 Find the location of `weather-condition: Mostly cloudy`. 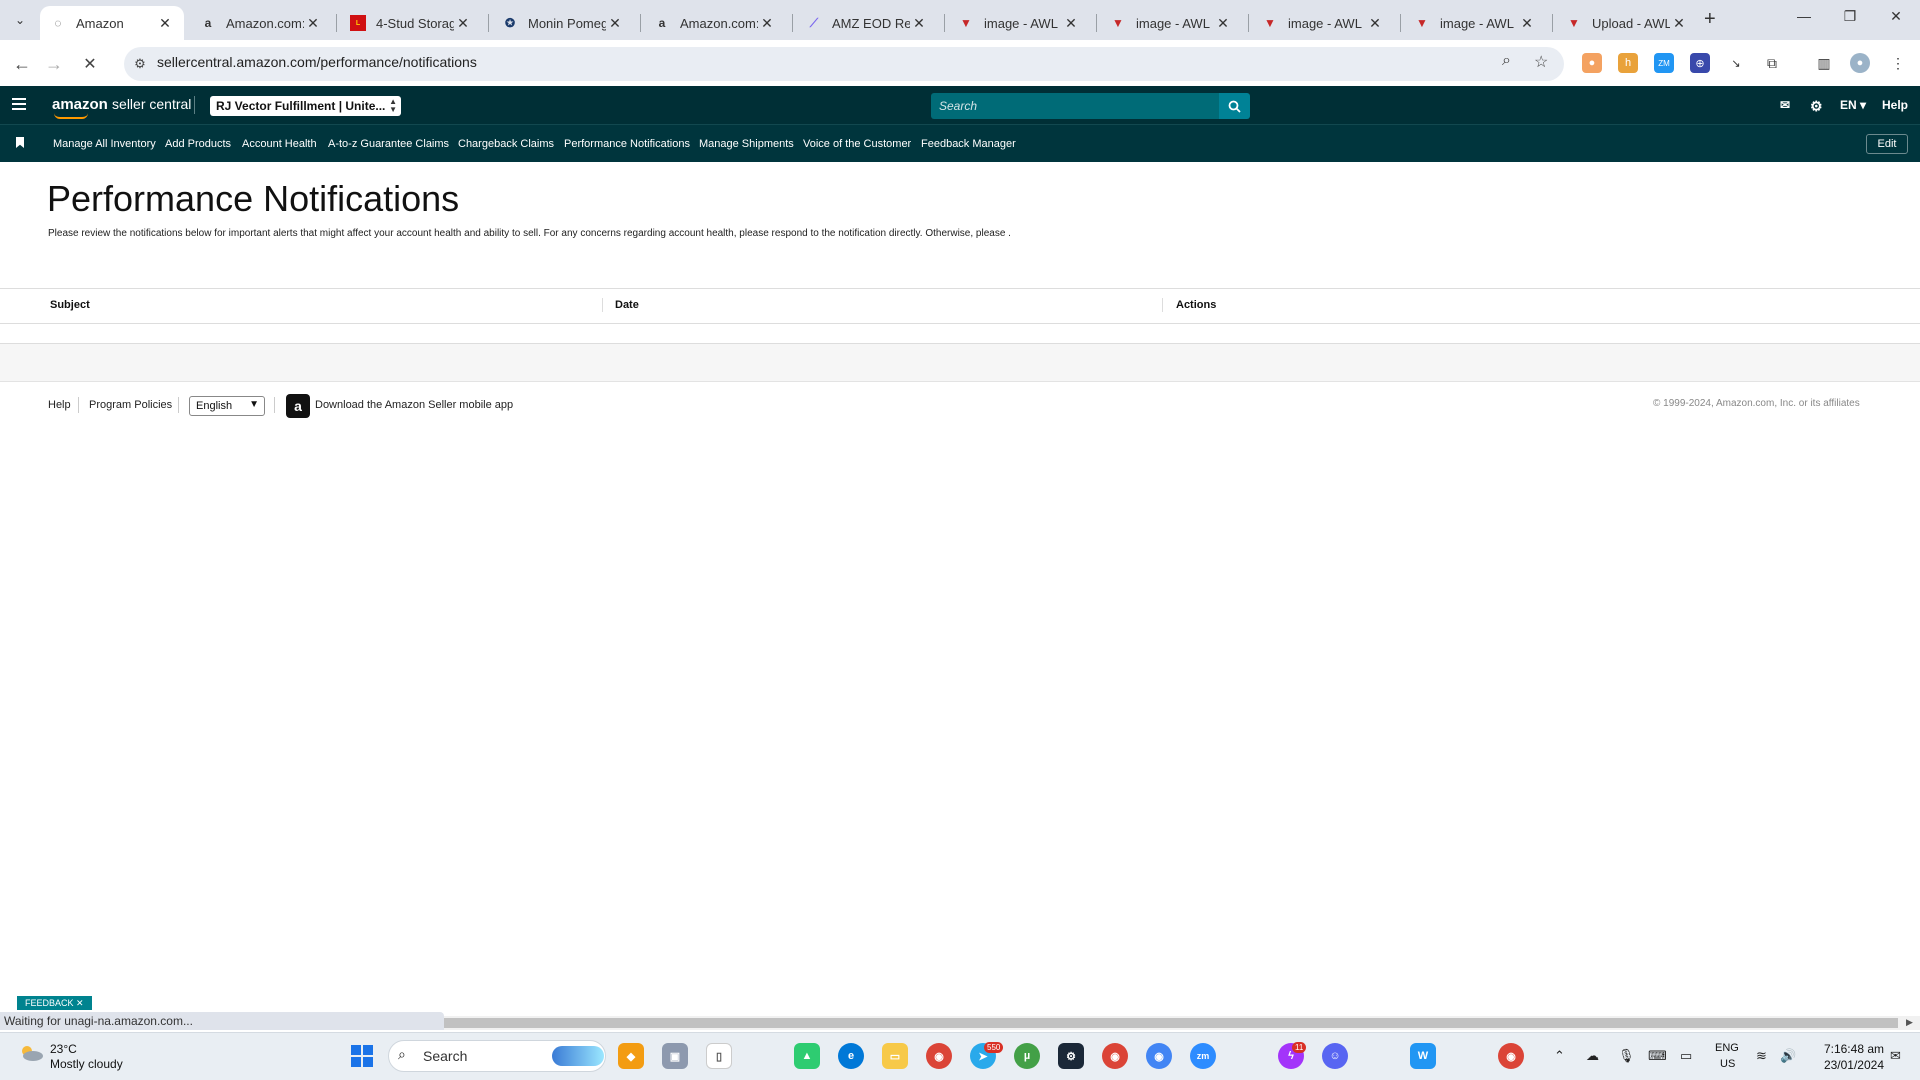

weather-condition: Mostly cloudy is located at coordinates (86, 1064).